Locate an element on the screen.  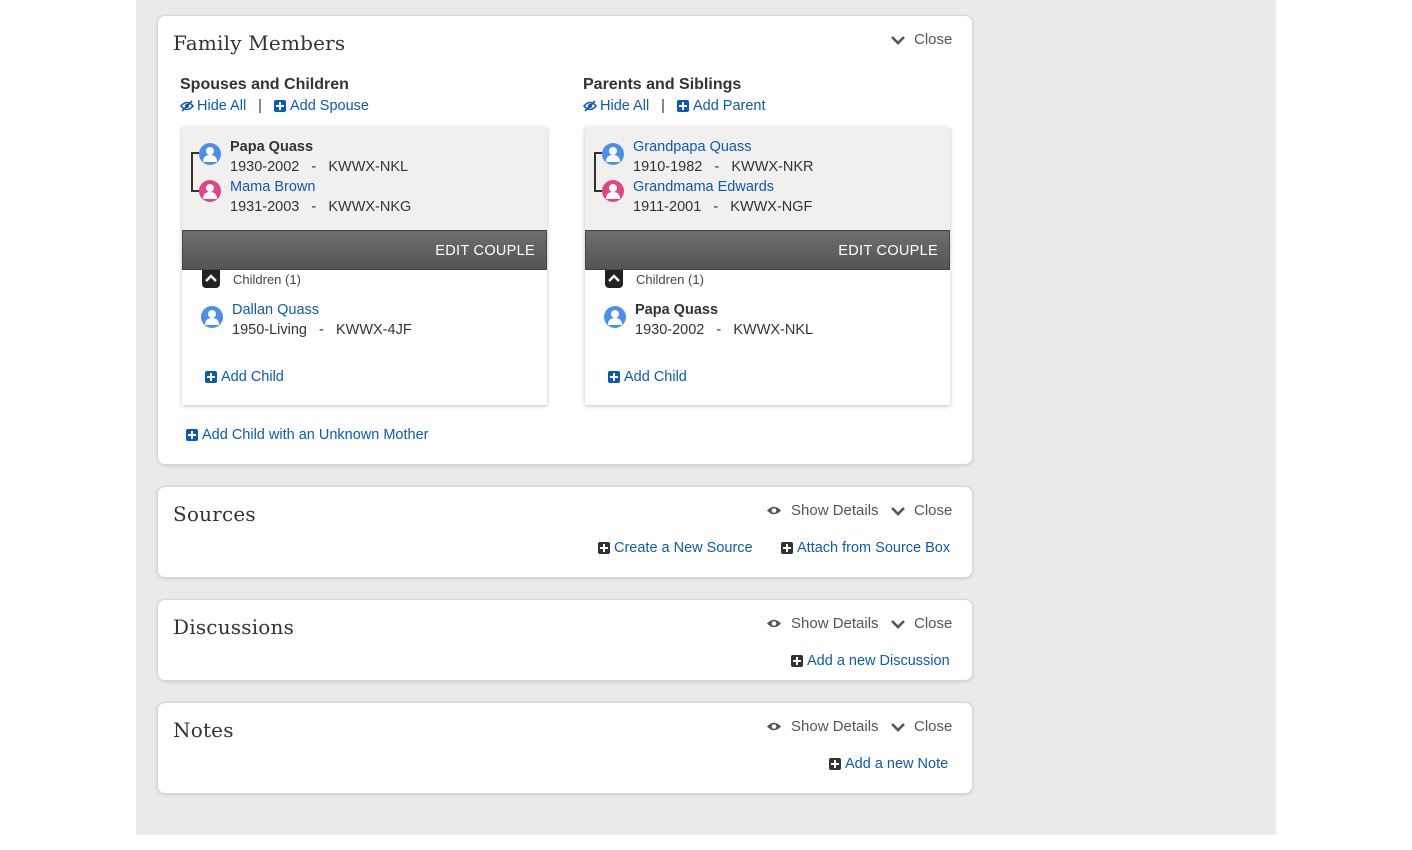
add-parent-link: Add Parent is located at coordinates (721, 106).